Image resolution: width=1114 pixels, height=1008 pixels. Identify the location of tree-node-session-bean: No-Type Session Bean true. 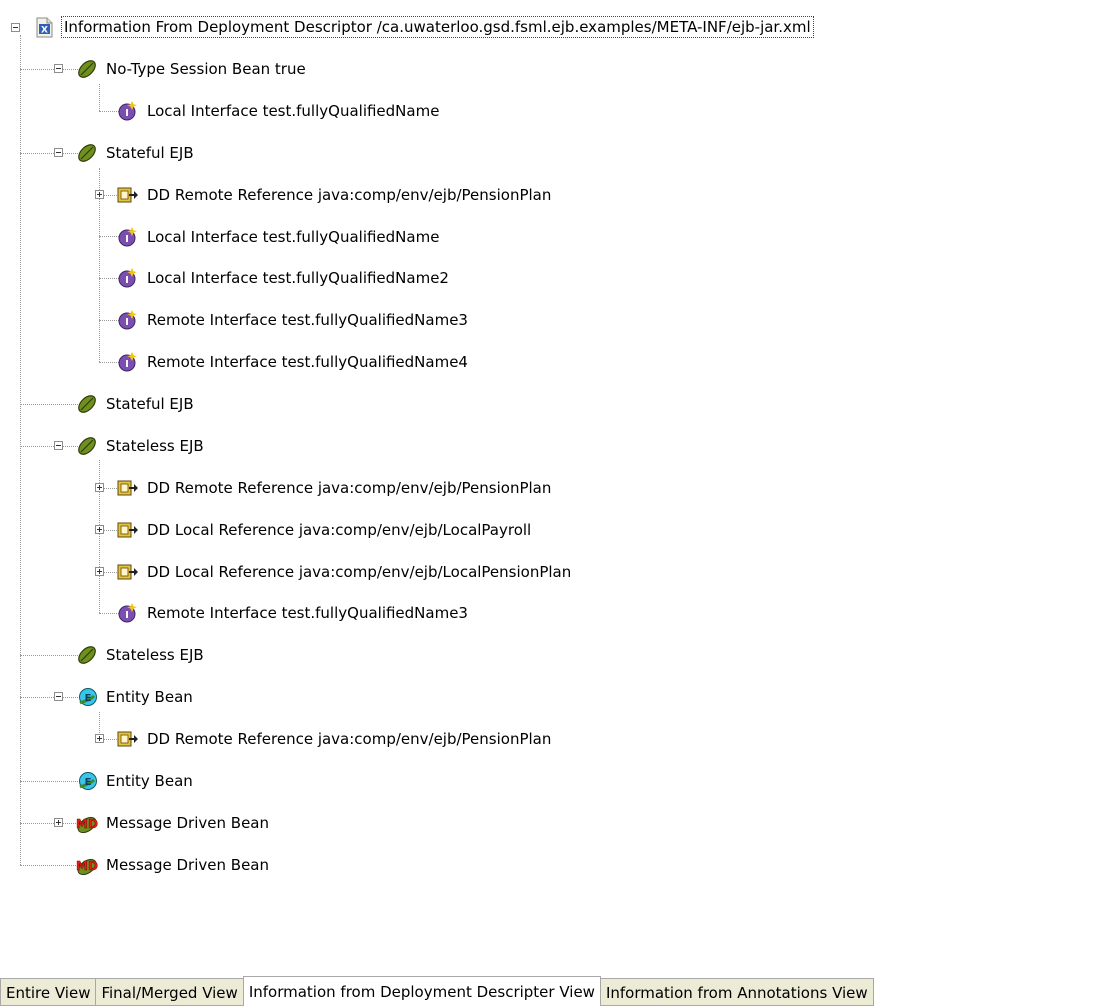
(192, 69).